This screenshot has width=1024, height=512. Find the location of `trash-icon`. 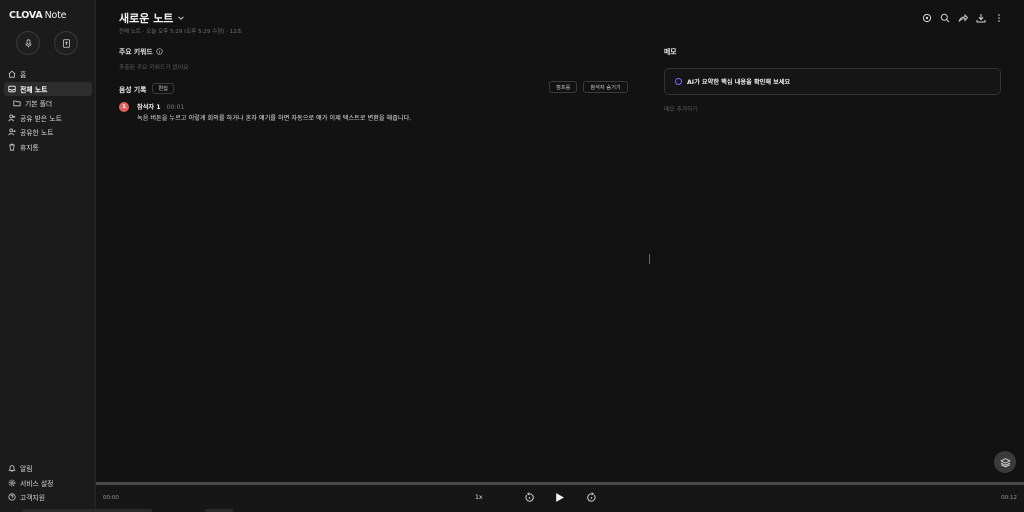

trash-icon is located at coordinates (12, 147).